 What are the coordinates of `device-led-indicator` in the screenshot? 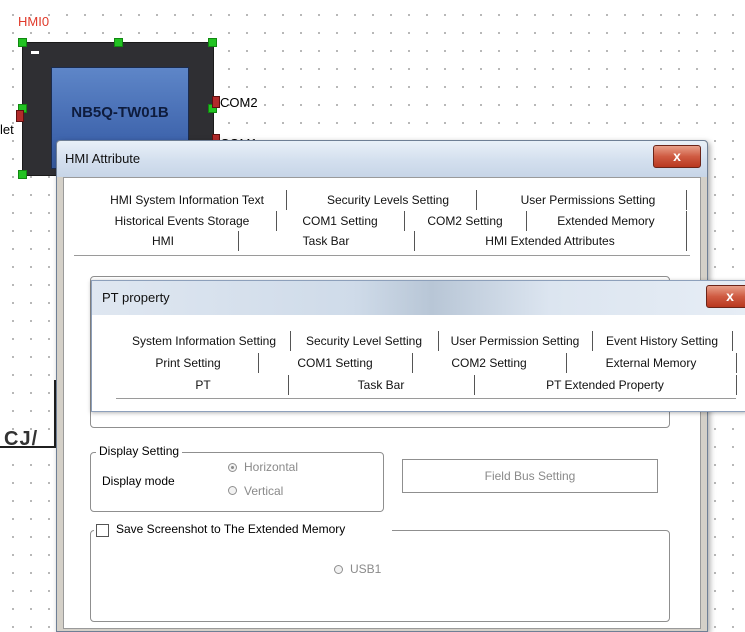 It's located at (35, 52).